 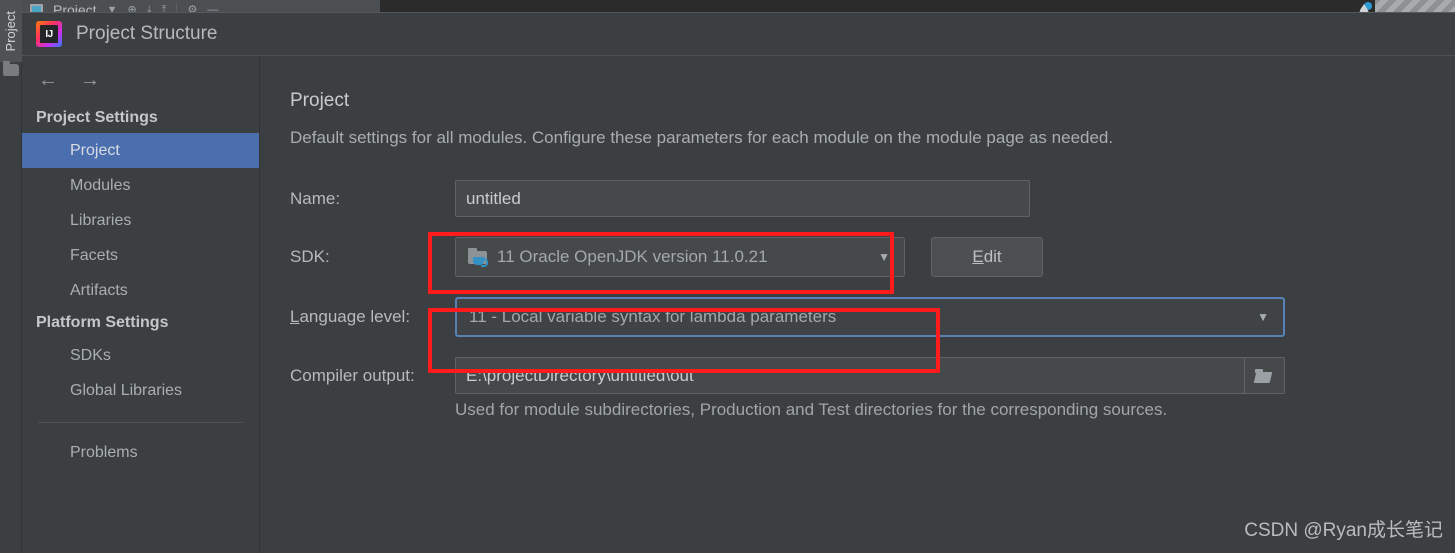 I want to click on forward-arrow-icon: →, so click(x=90, y=80).